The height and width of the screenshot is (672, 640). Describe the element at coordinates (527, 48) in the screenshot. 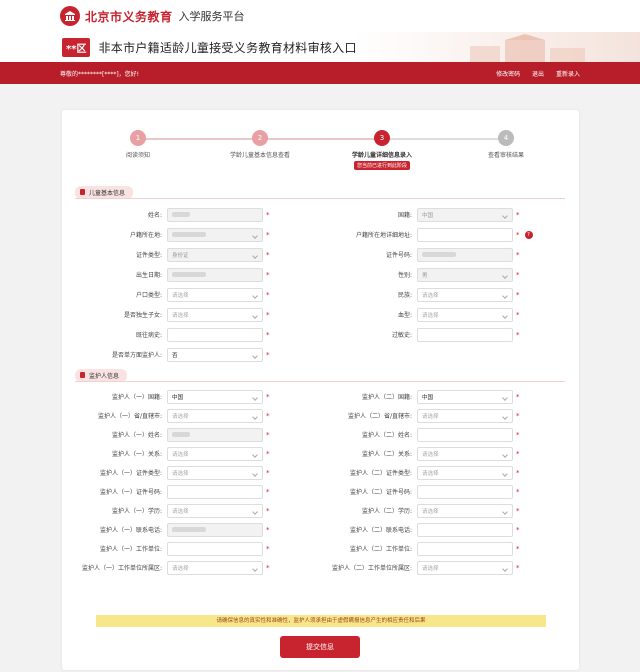

I see `building-illustration-icon` at that location.